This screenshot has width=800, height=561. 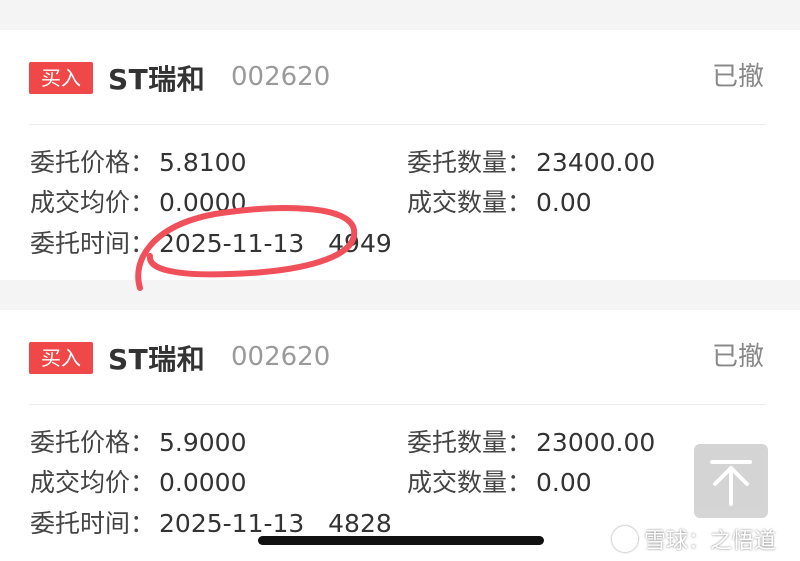 I want to click on order-time-value: 2025-11-13 4828, so click(x=275, y=523).